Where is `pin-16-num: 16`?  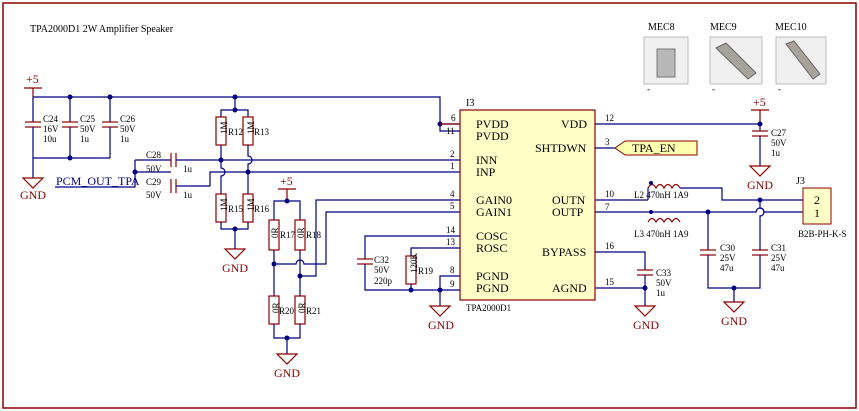 pin-16-num: 16 is located at coordinates (610, 246).